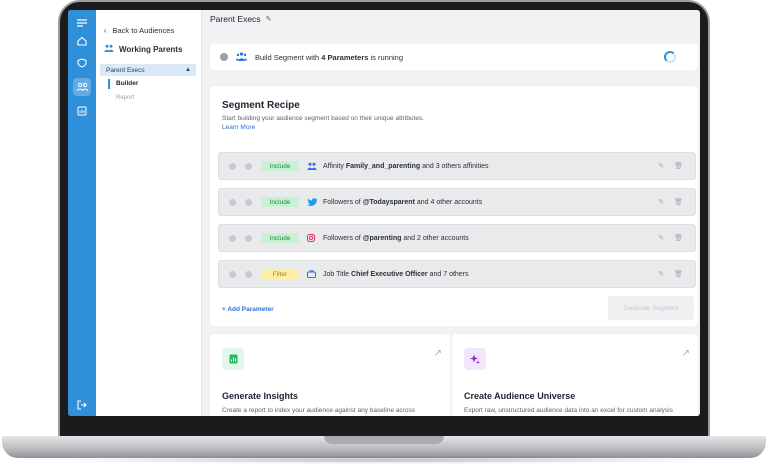 This screenshot has height=469, width=768. I want to click on card-title: Create Audience Universe, so click(520, 396).